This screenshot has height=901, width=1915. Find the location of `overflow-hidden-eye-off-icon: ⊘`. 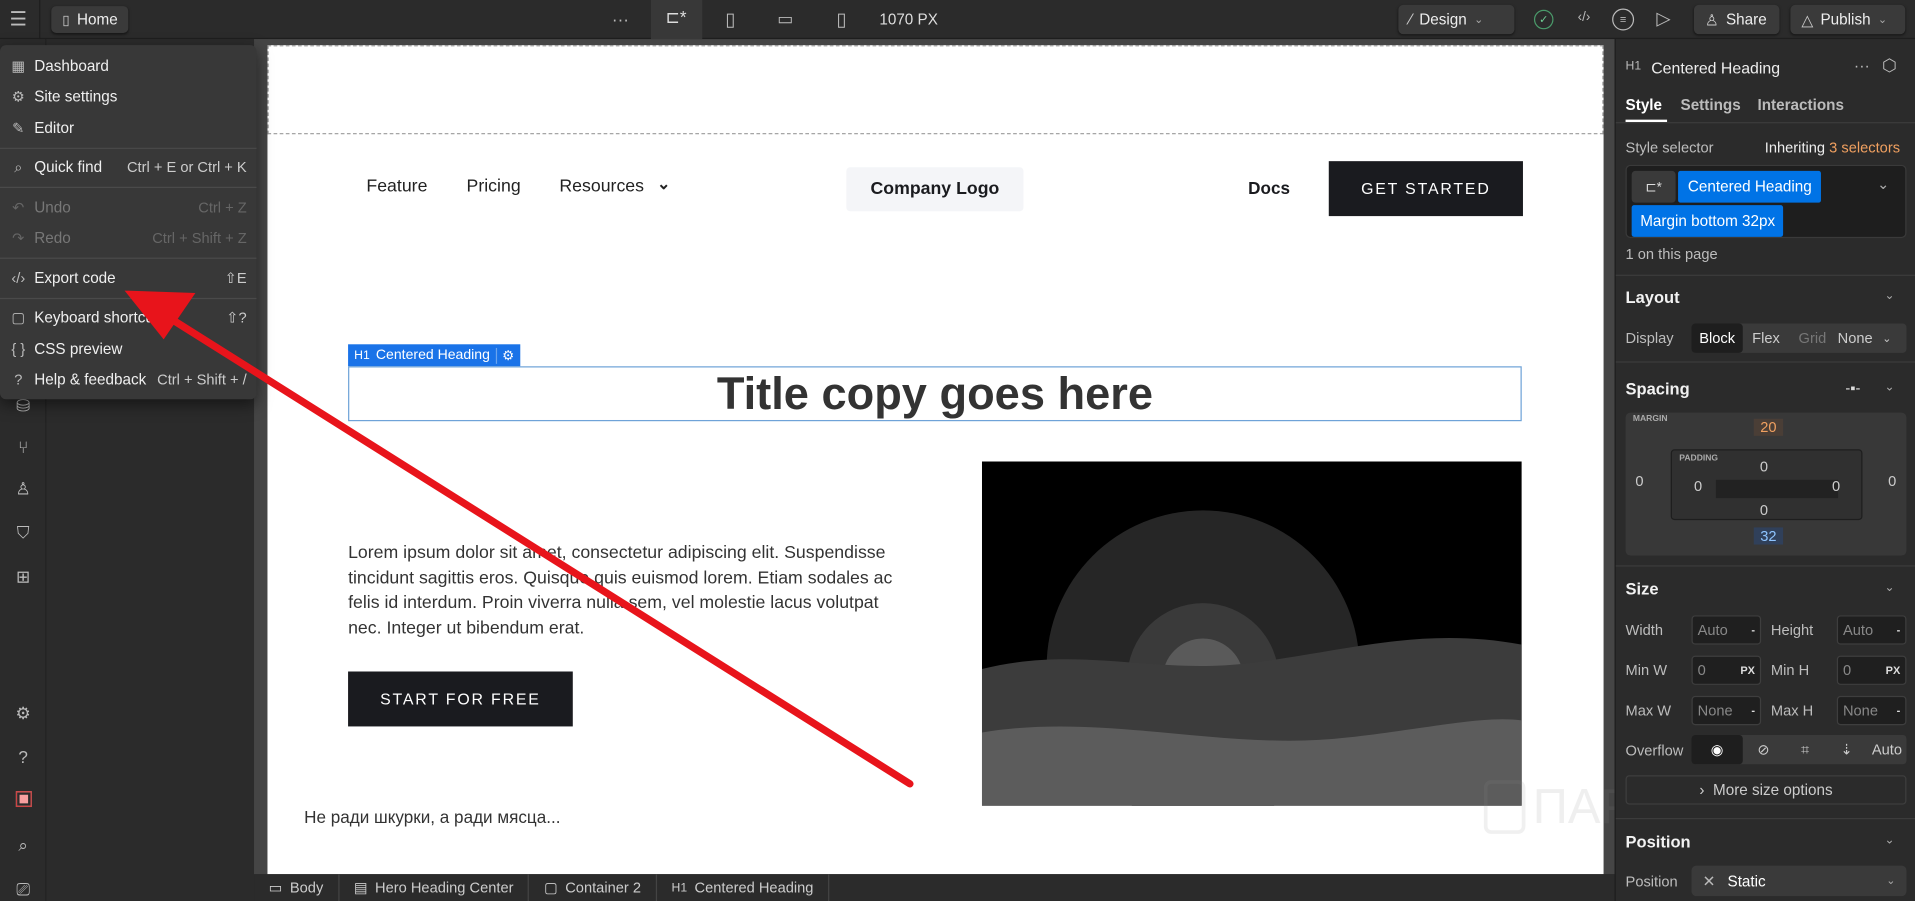

overflow-hidden-eye-off-icon: ⊘ is located at coordinates (1764, 749).